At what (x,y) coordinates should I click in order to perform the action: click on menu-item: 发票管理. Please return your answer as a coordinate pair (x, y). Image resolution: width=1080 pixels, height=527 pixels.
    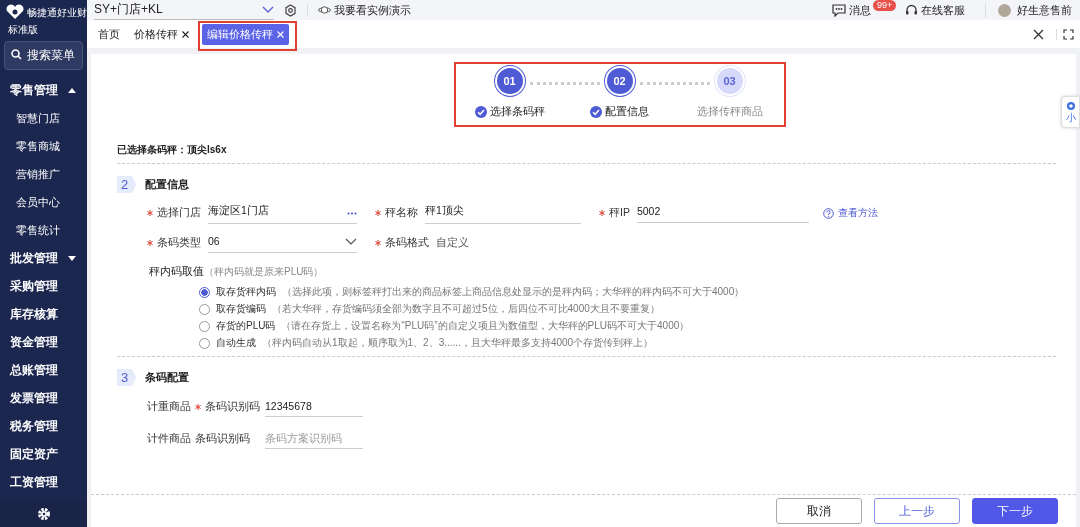
    Looking at the image, I should click on (43, 398).